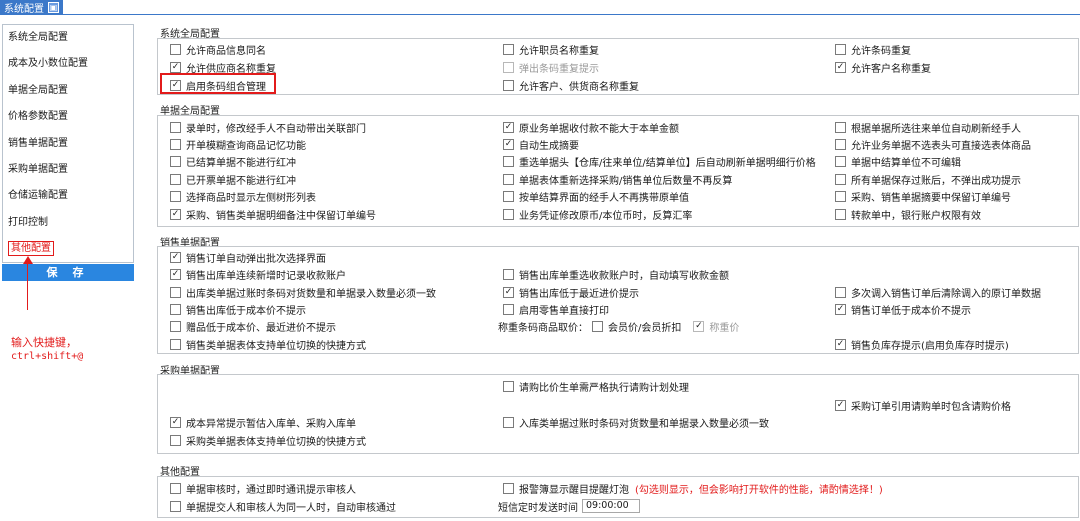 The image size is (1080, 521). Describe the element at coordinates (68, 117) in the screenshot. I see `sidebar-item-price-params: 价格参数配置` at that location.